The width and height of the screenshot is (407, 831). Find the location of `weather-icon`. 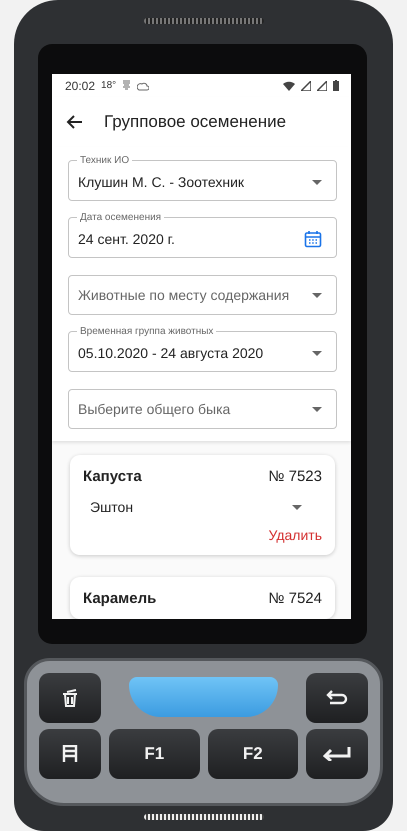

weather-icon is located at coordinates (127, 86).